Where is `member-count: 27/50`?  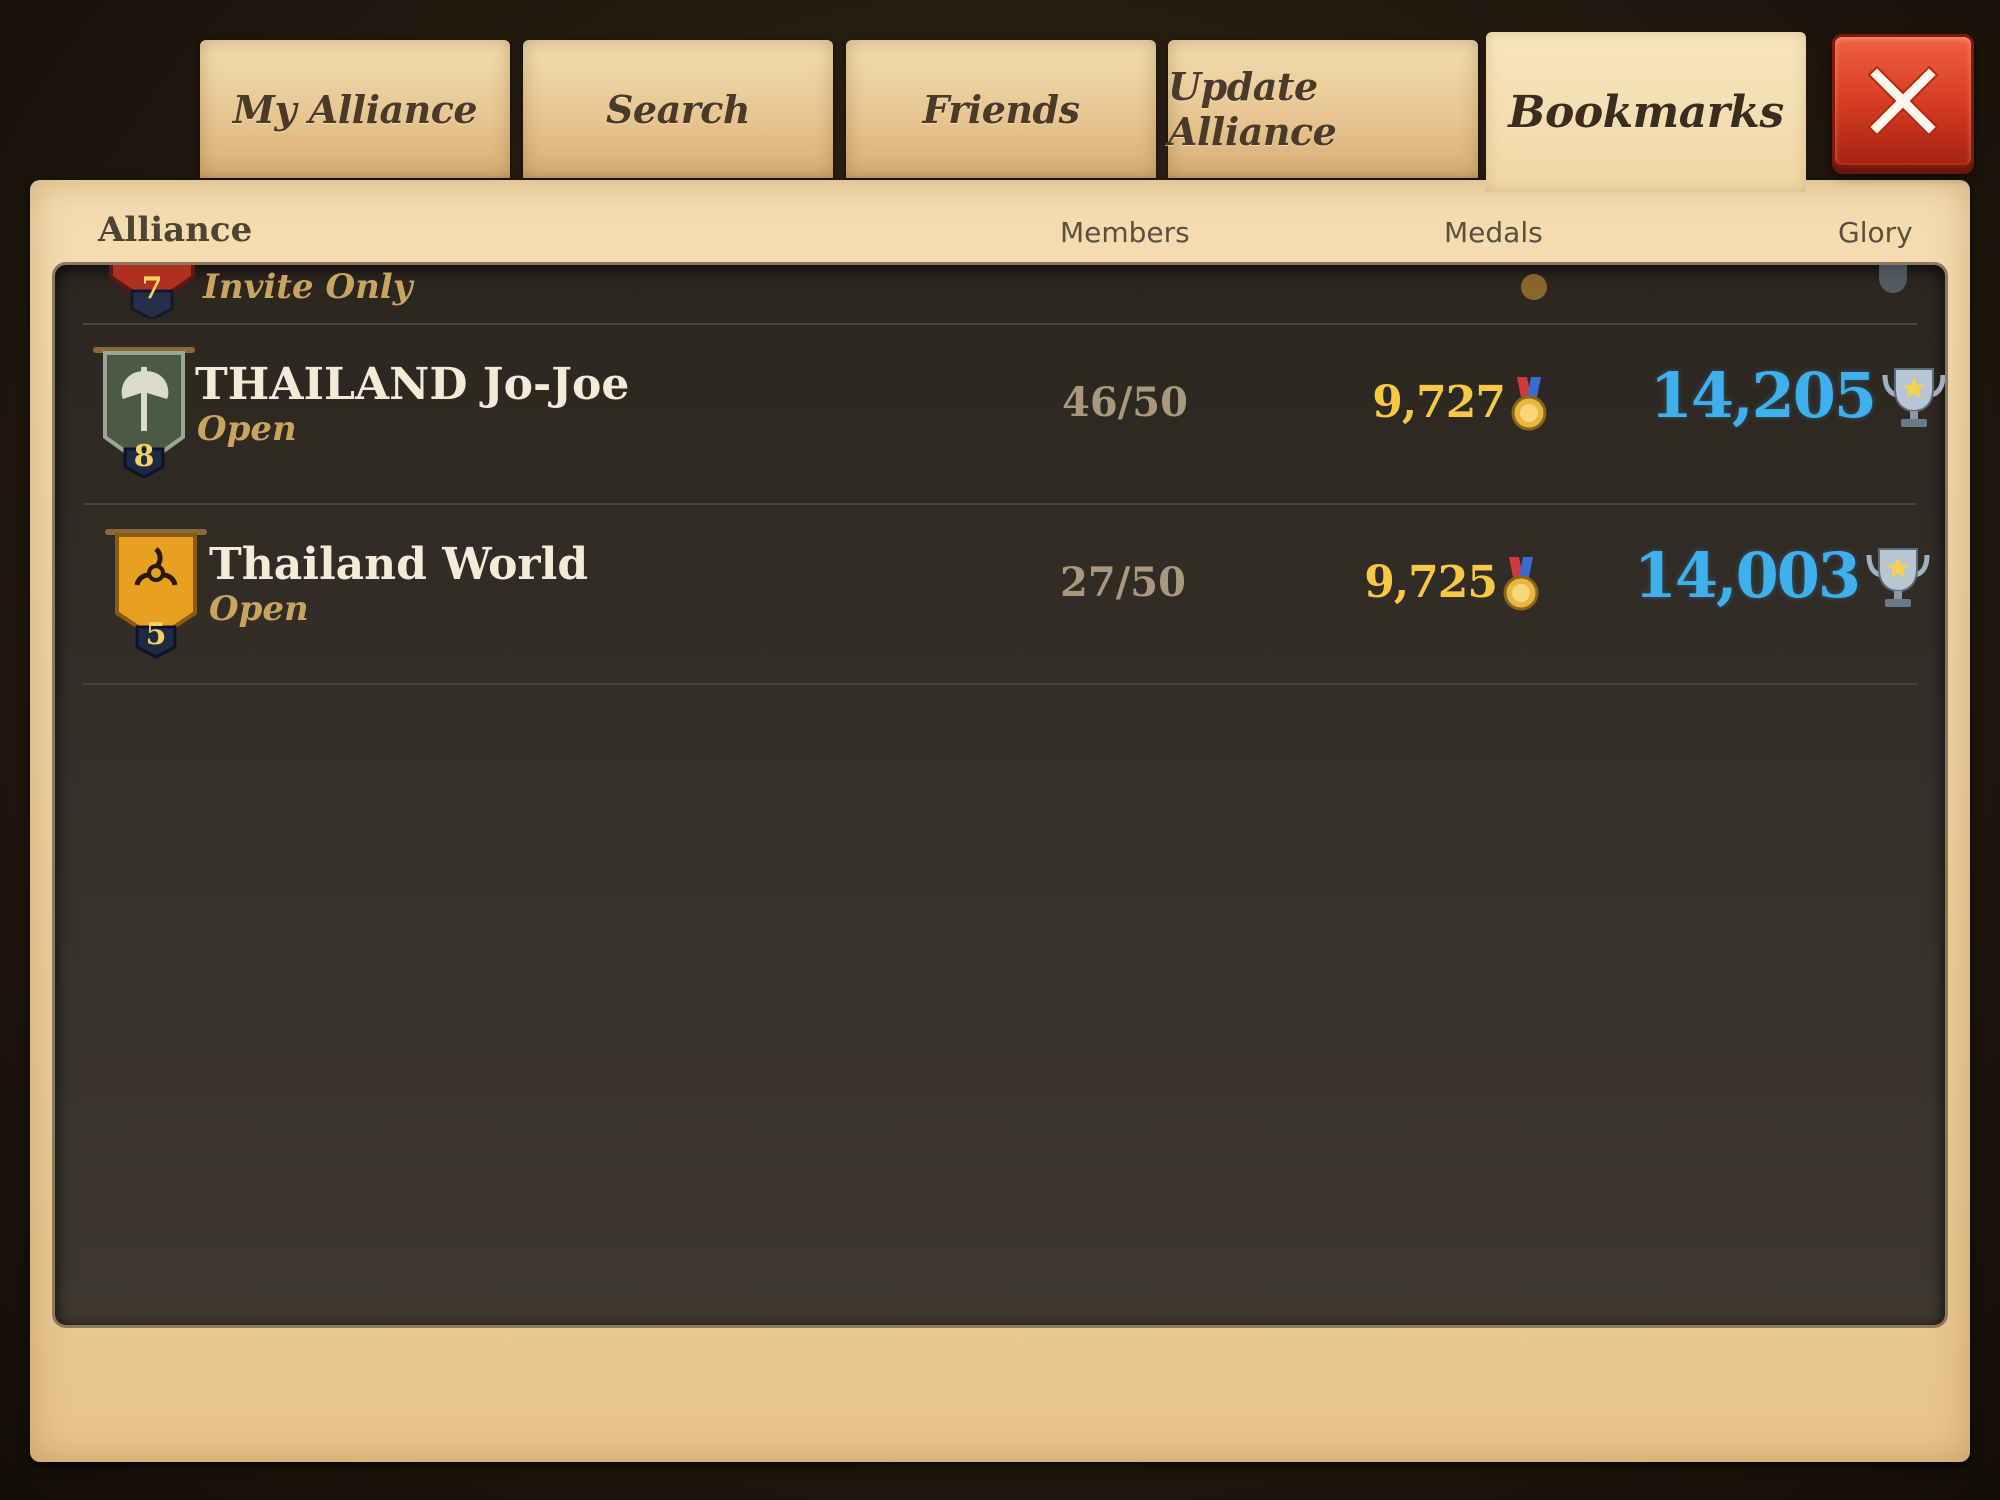 member-count: 27/50 is located at coordinates (1123, 582).